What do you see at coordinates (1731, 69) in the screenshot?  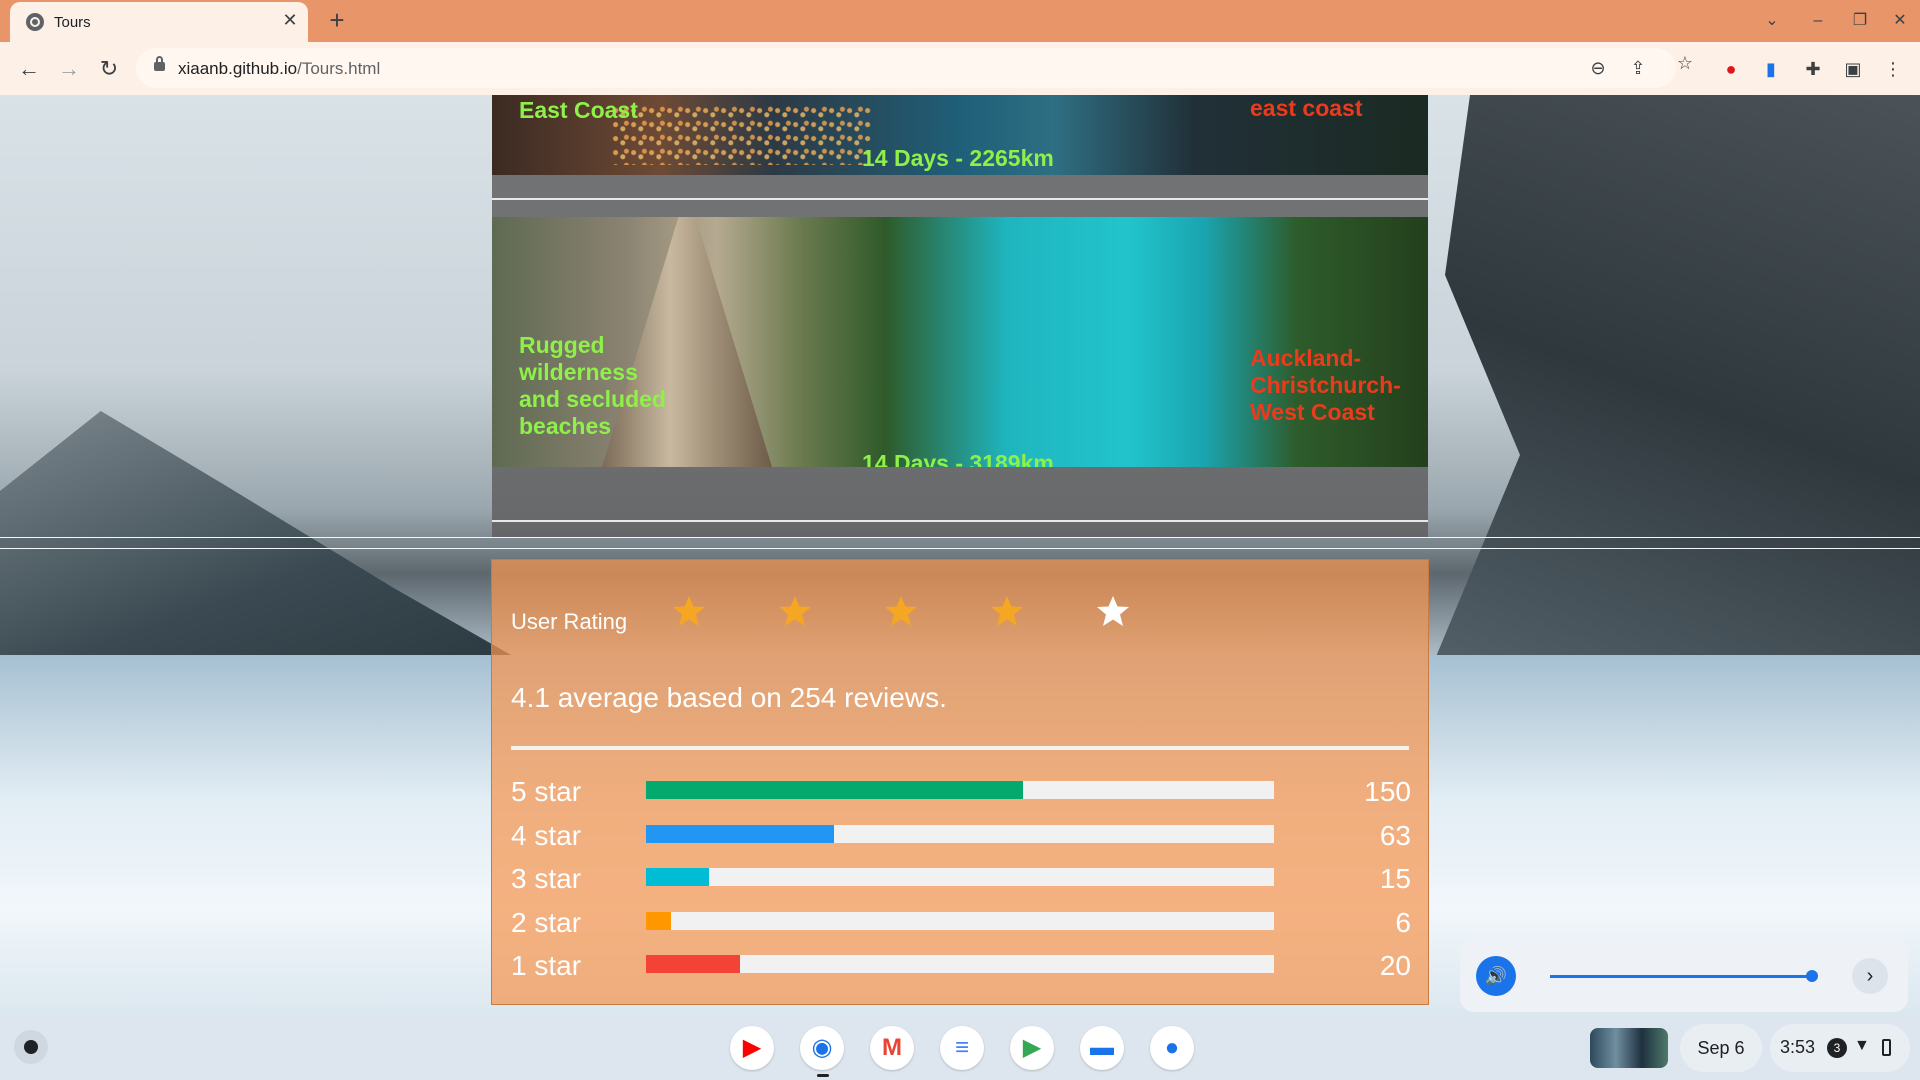 I see `opera-icon: ●` at bounding box center [1731, 69].